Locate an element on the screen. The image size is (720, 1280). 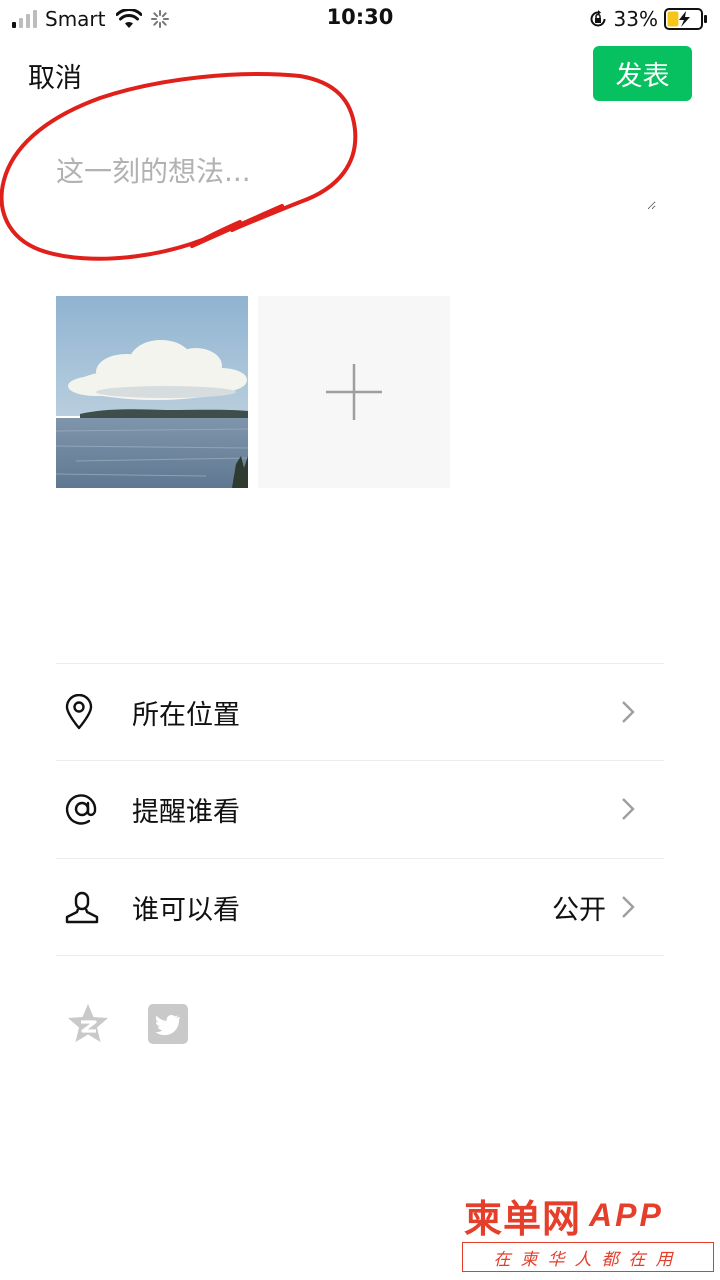
watermark: 柬单网 APP 在柬华人都在用 is located at coordinates (588, 1234).